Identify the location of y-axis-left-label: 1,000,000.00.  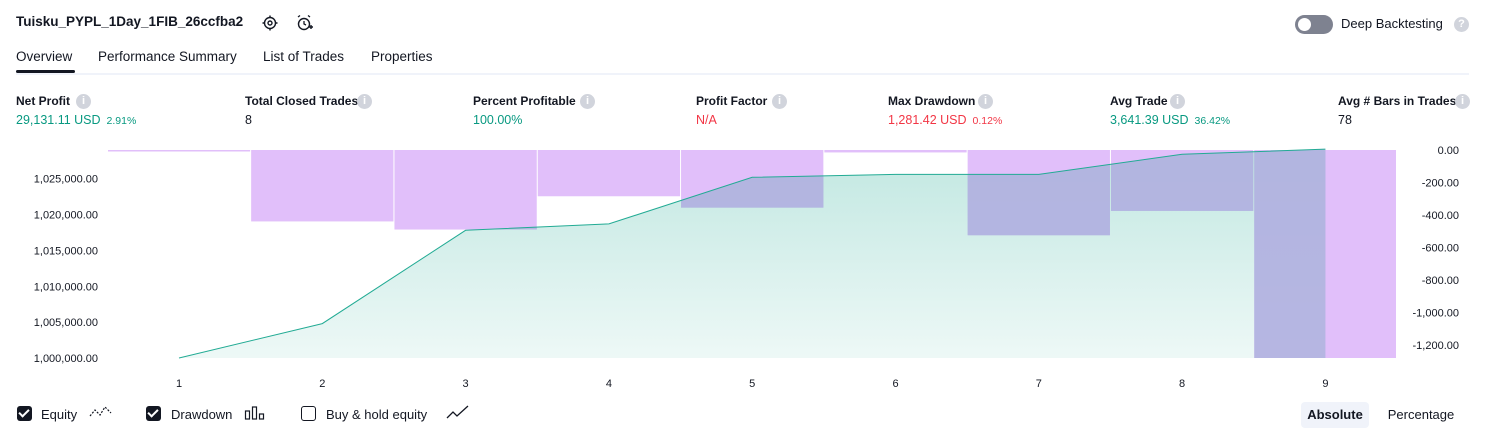
(66, 359).